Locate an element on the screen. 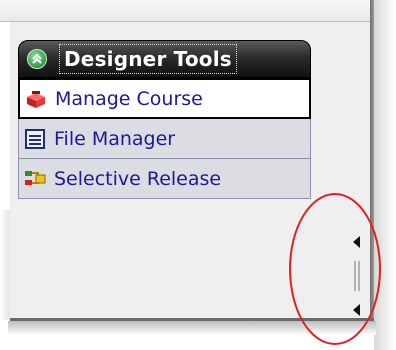 The width and height of the screenshot is (396, 350). double-chevron-up-icon is located at coordinates (37, 59).